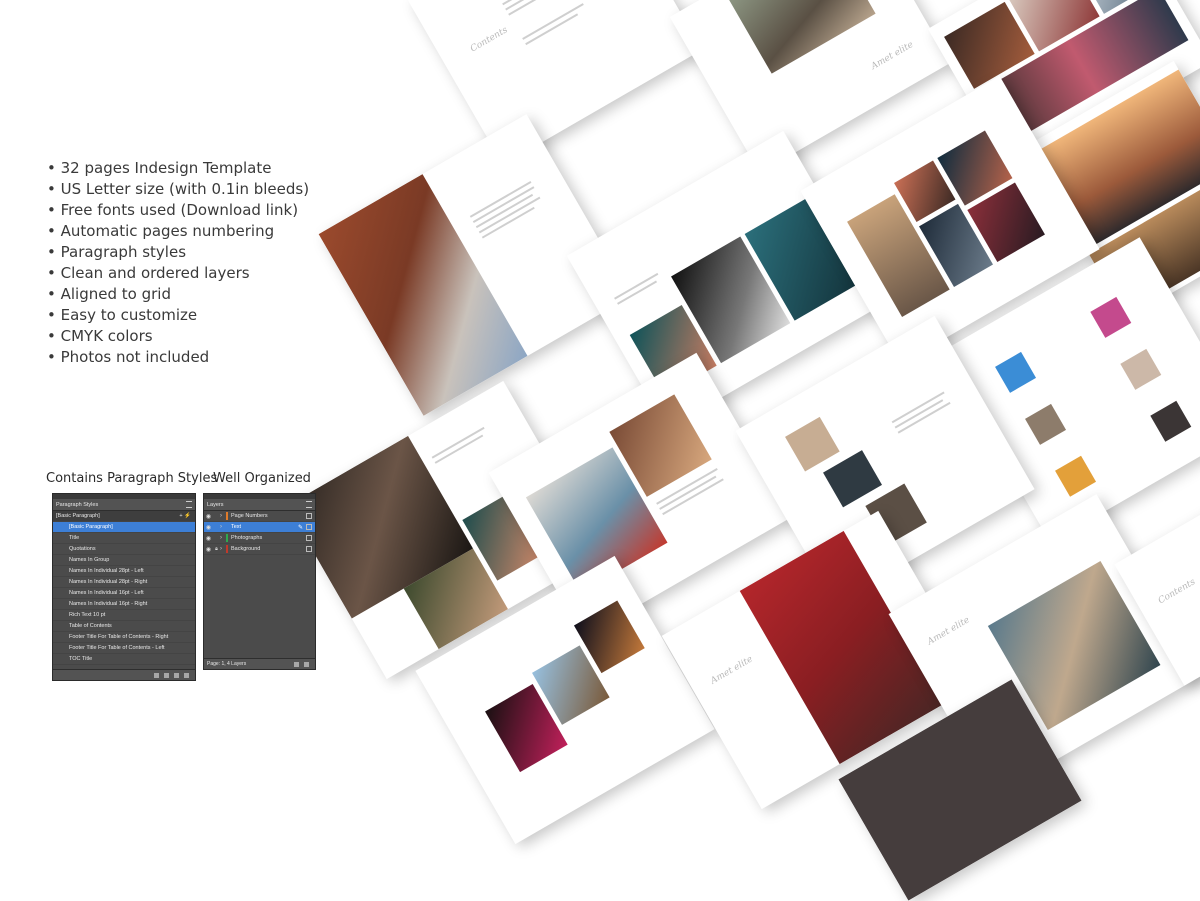 This screenshot has height=901, width=1200. Describe the element at coordinates (124, 538) in the screenshot. I see `style-item: Title` at that location.